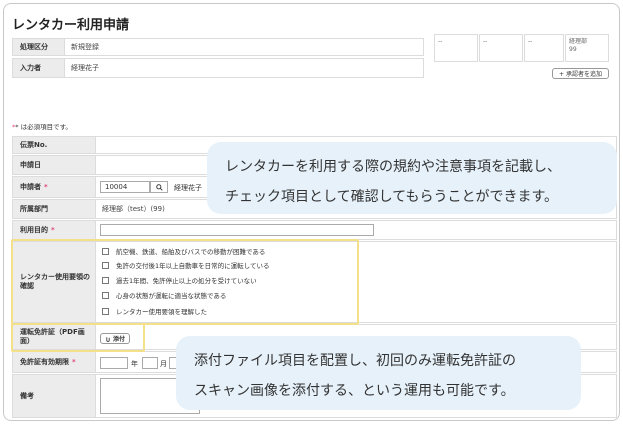  Describe the element at coordinates (54, 230) in the screenshot. I see `purpose-label: 利用目的 *` at that location.